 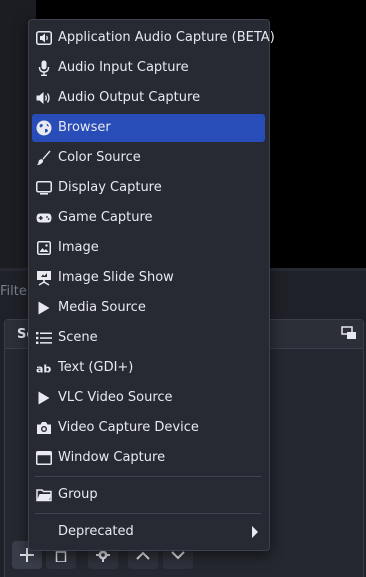 I want to click on menu-item-label: Audio Input Capture, so click(x=123, y=67).